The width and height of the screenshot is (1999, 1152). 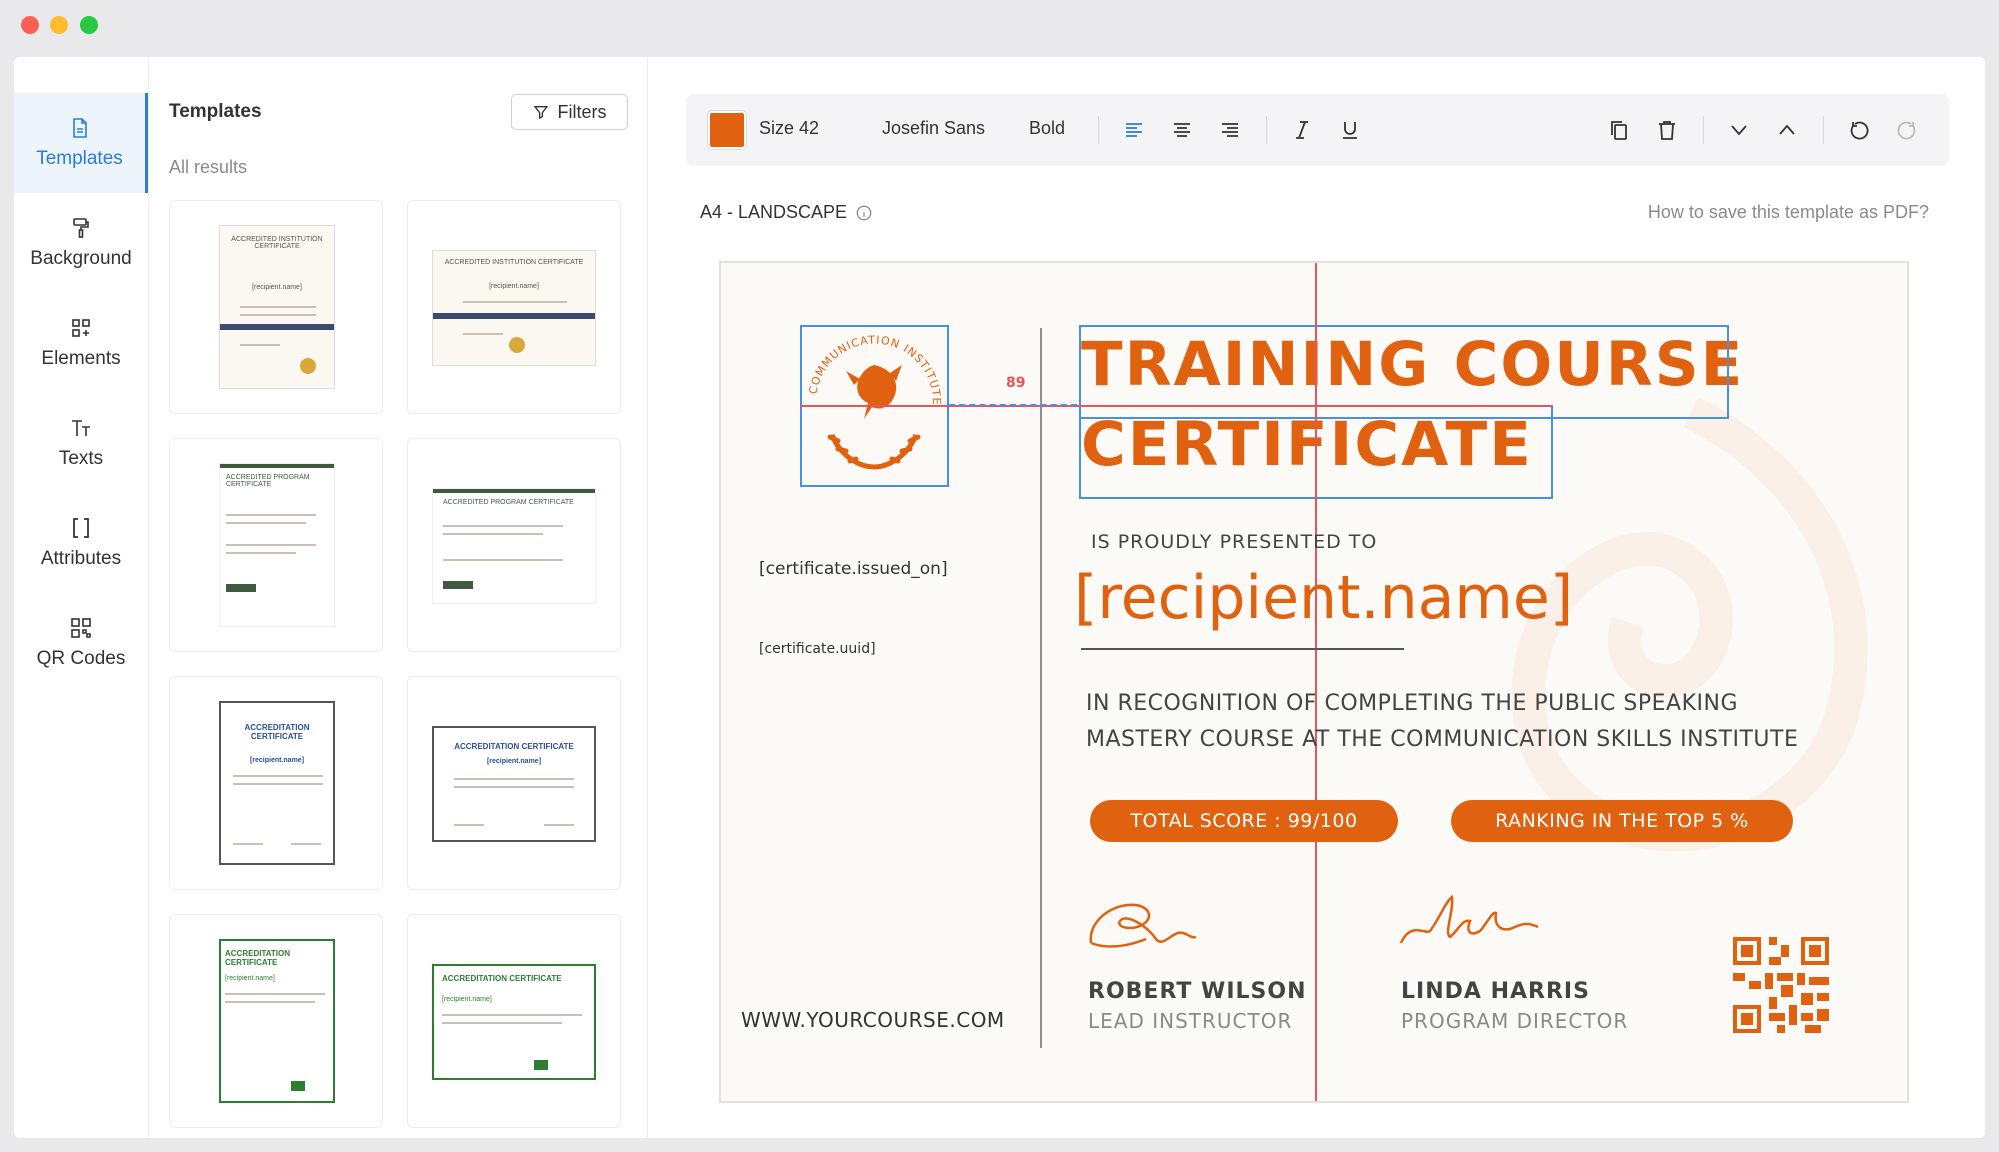 What do you see at coordinates (933, 128) in the screenshot?
I see `font-family-select: Josefin Sans` at bounding box center [933, 128].